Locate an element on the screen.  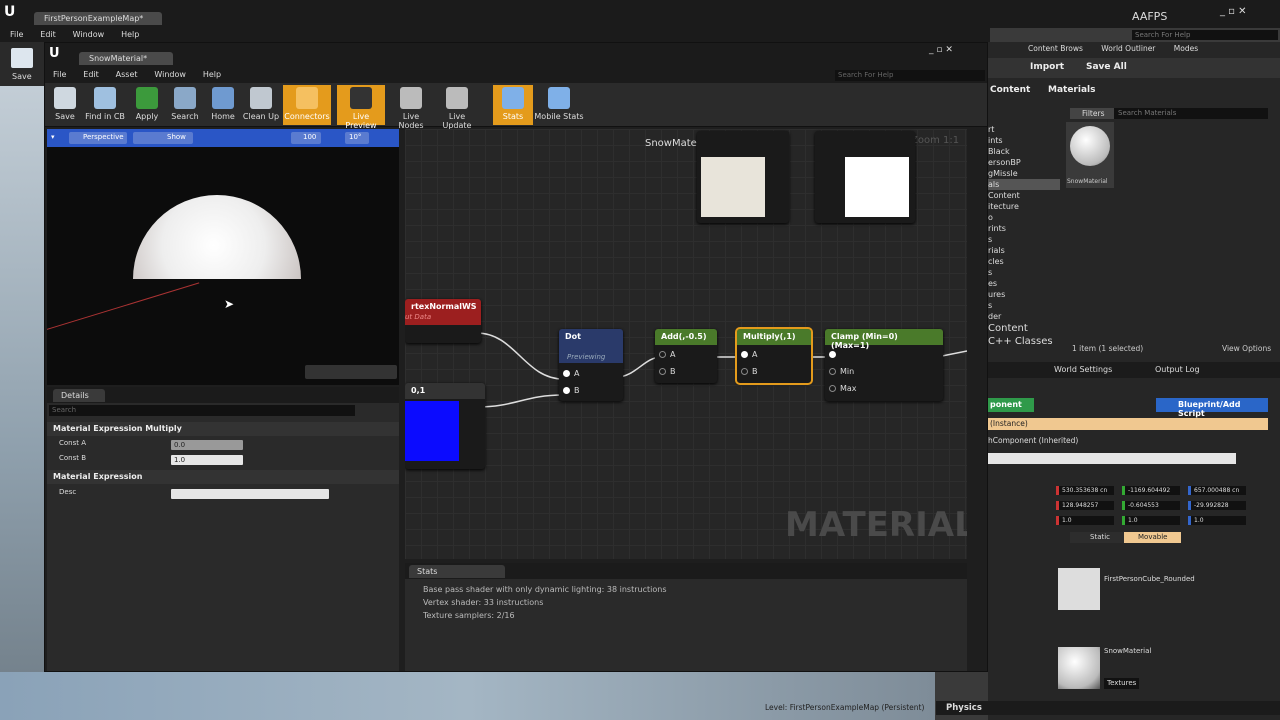
outer-menu-edit: Edit is located at coordinates (48, 34).